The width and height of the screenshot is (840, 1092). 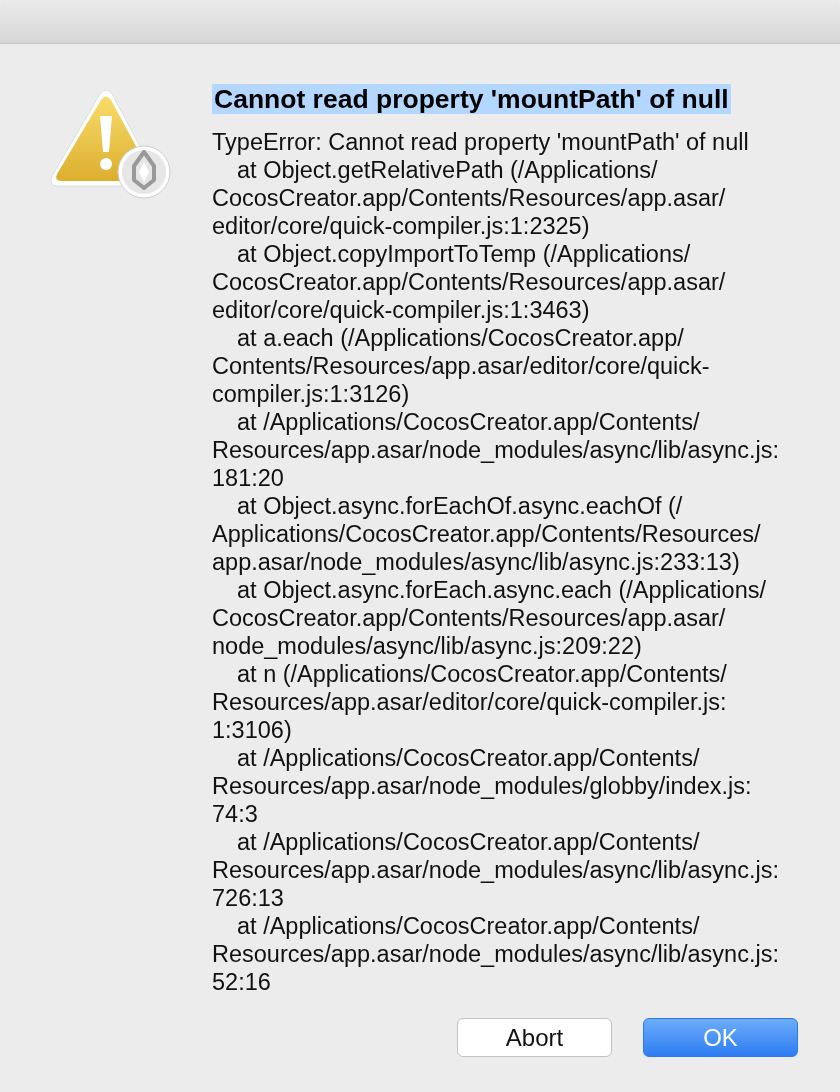 What do you see at coordinates (534, 1037) in the screenshot?
I see `abort-button: Abort` at bounding box center [534, 1037].